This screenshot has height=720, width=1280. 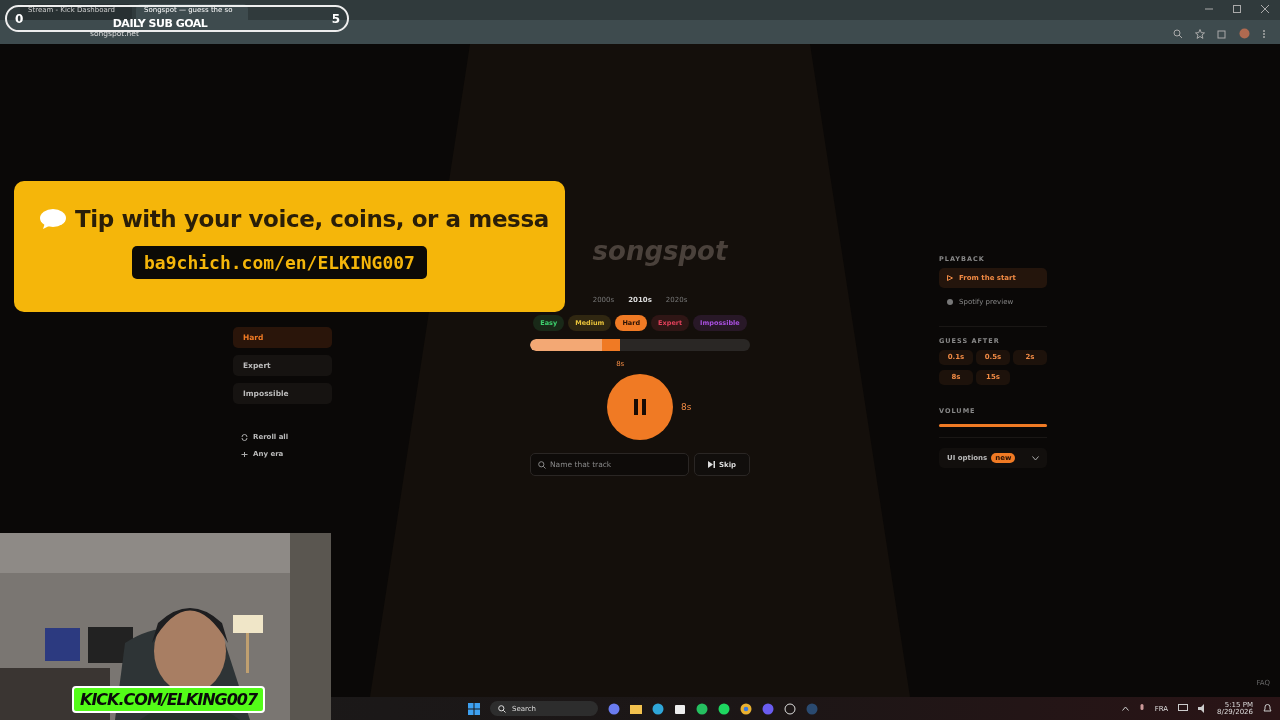 I want to click on star-icon, so click(x=1200, y=33).